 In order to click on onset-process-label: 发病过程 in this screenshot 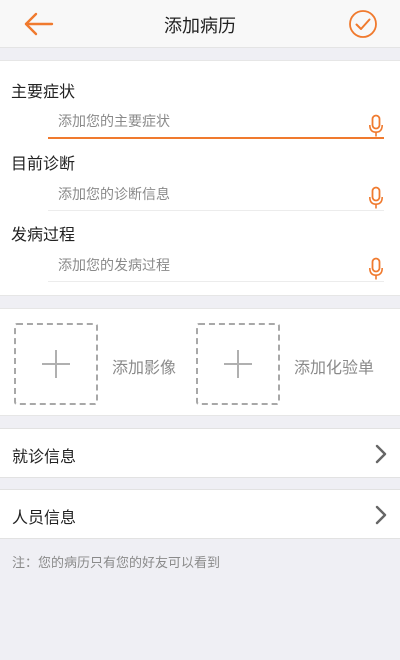, I will do `click(43, 234)`.